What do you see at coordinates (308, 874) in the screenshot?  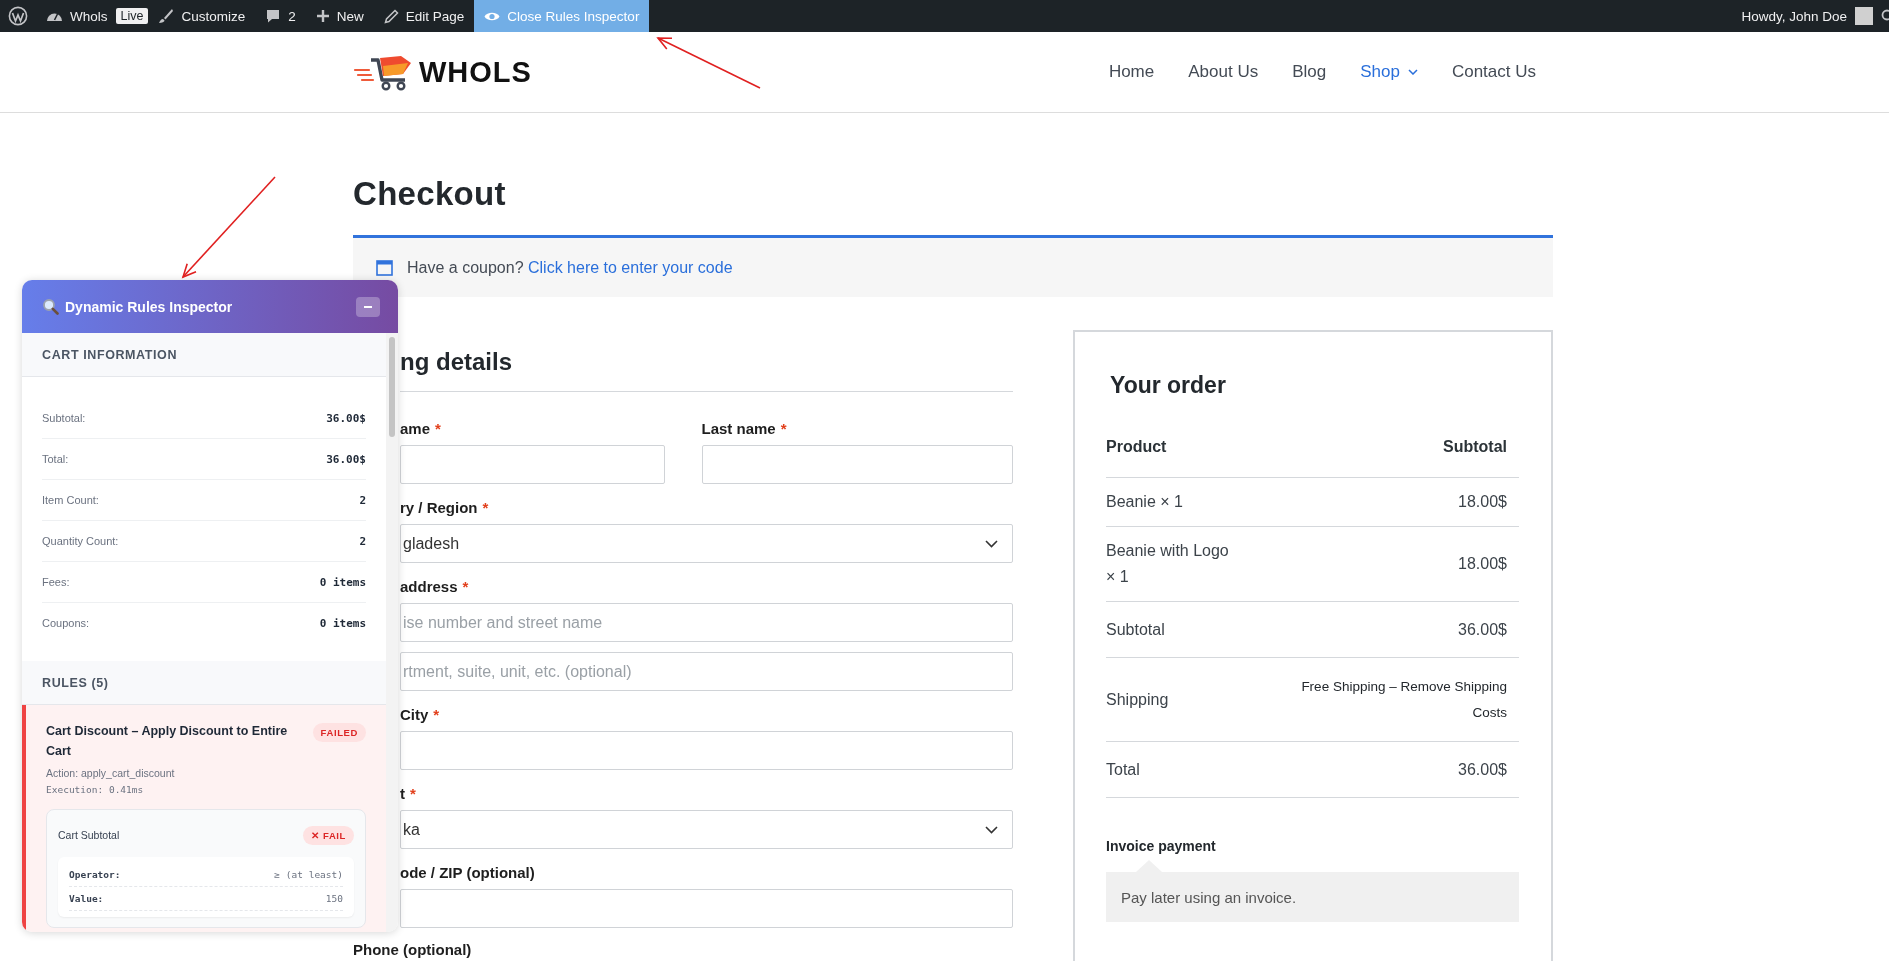 I see `detail-value: ≥ (at least)` at bounding box center [308, 874].